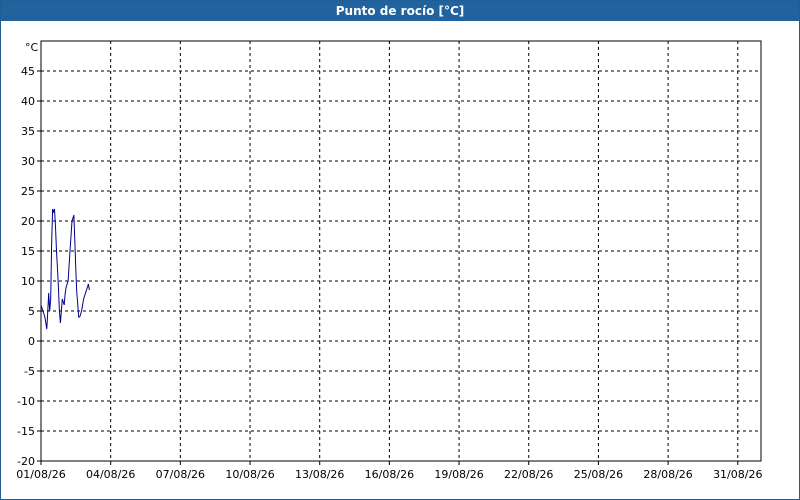 The image size is (800, 500). I want to click on y-tick-label: -10, so click(26, 401).